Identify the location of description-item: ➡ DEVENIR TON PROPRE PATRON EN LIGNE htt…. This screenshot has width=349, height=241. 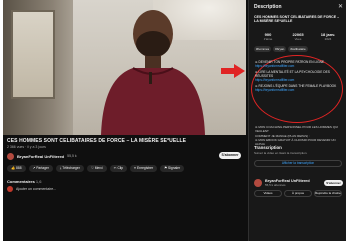
(298, 64).